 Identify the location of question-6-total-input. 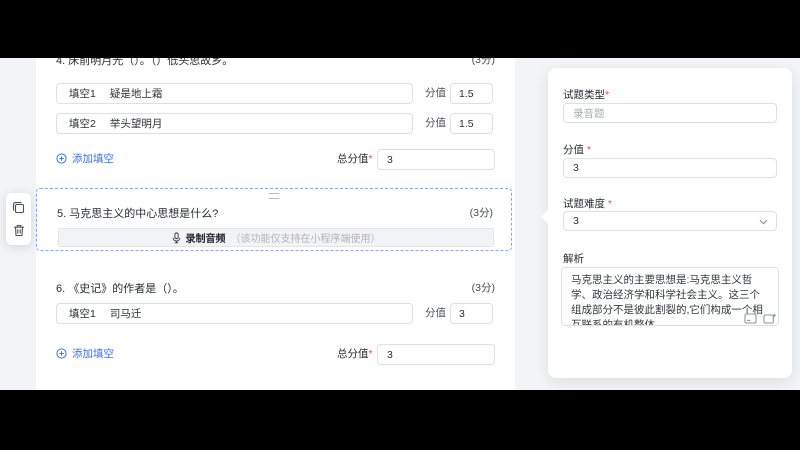
(436, 354).